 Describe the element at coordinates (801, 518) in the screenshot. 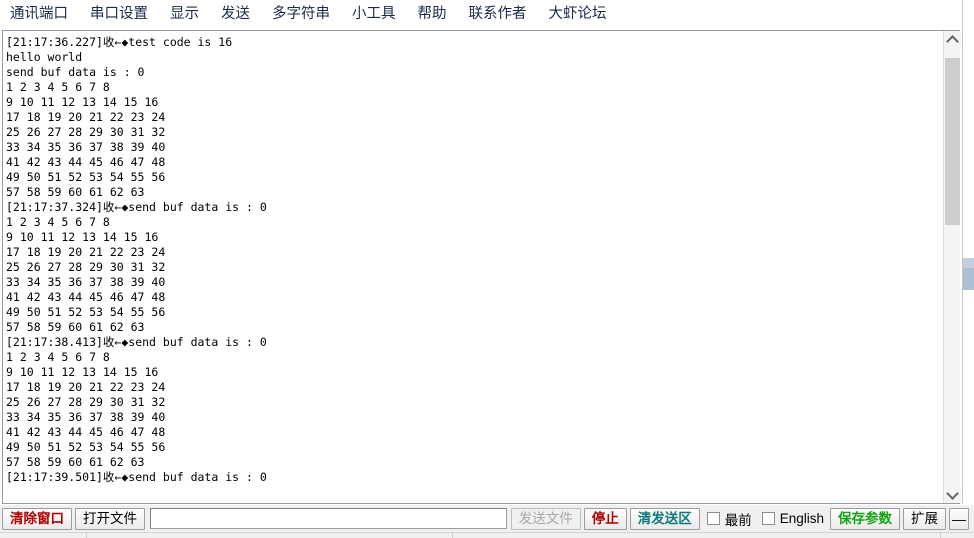

I see `english-label: English` at that location.